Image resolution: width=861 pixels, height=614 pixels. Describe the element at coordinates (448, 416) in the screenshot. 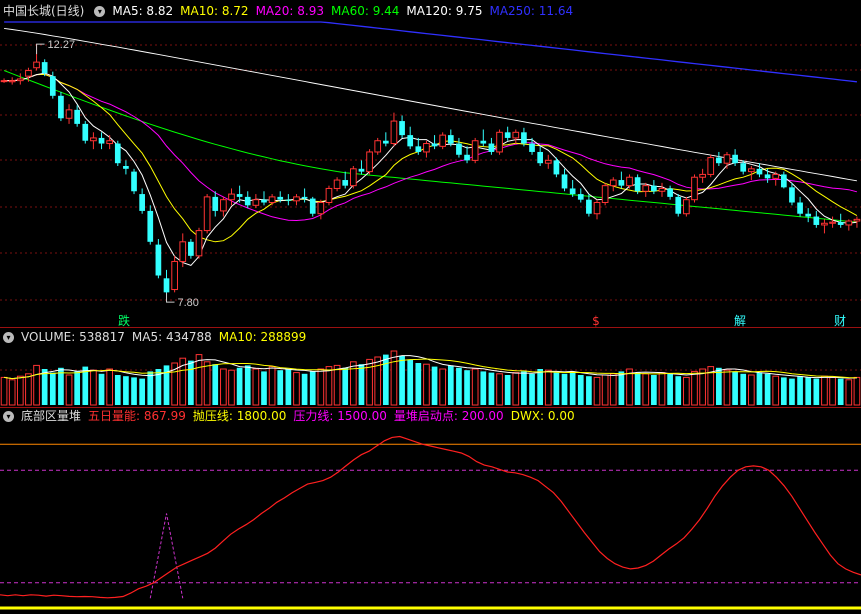

I see `start-label: 量堆启动点: 200.00` at that location.